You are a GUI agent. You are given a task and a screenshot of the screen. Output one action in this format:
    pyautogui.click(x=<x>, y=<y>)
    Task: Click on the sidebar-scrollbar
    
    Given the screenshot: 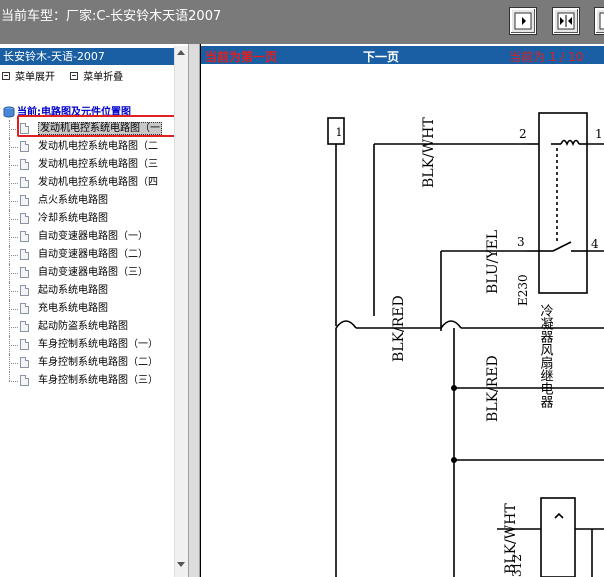 What is the action you would take?
    pyautogui.click(x=181, y=311)
    